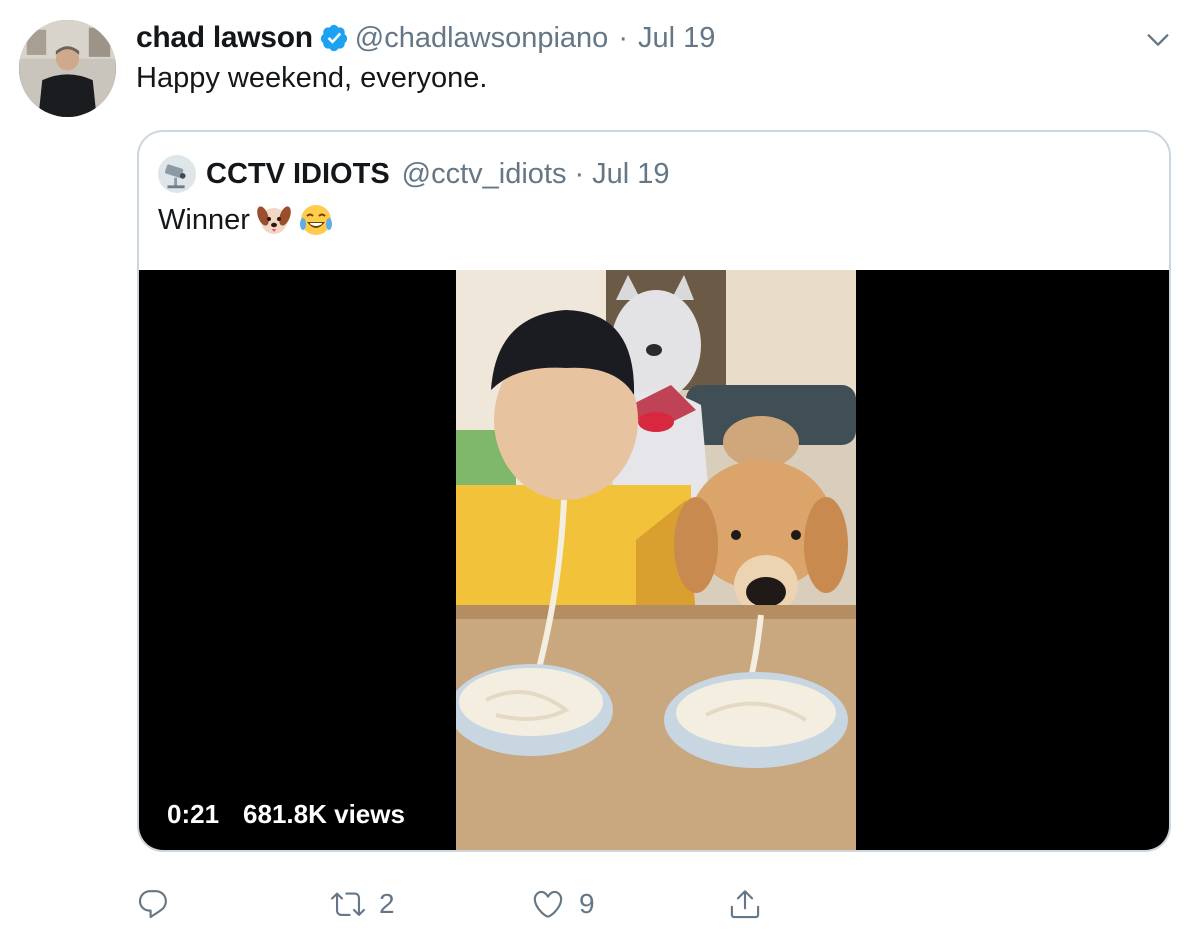  What do you see at coordinates (548, 904) in the screenshot?
I see `heart-icon` at bounding box center [548, 904].